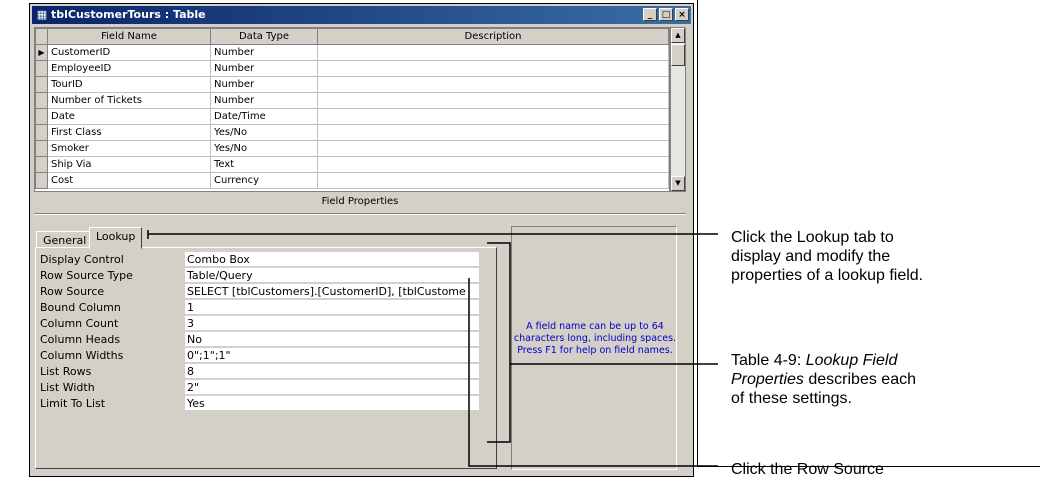  I want to click on table-row: Date Date/Time, so click(352, 116).